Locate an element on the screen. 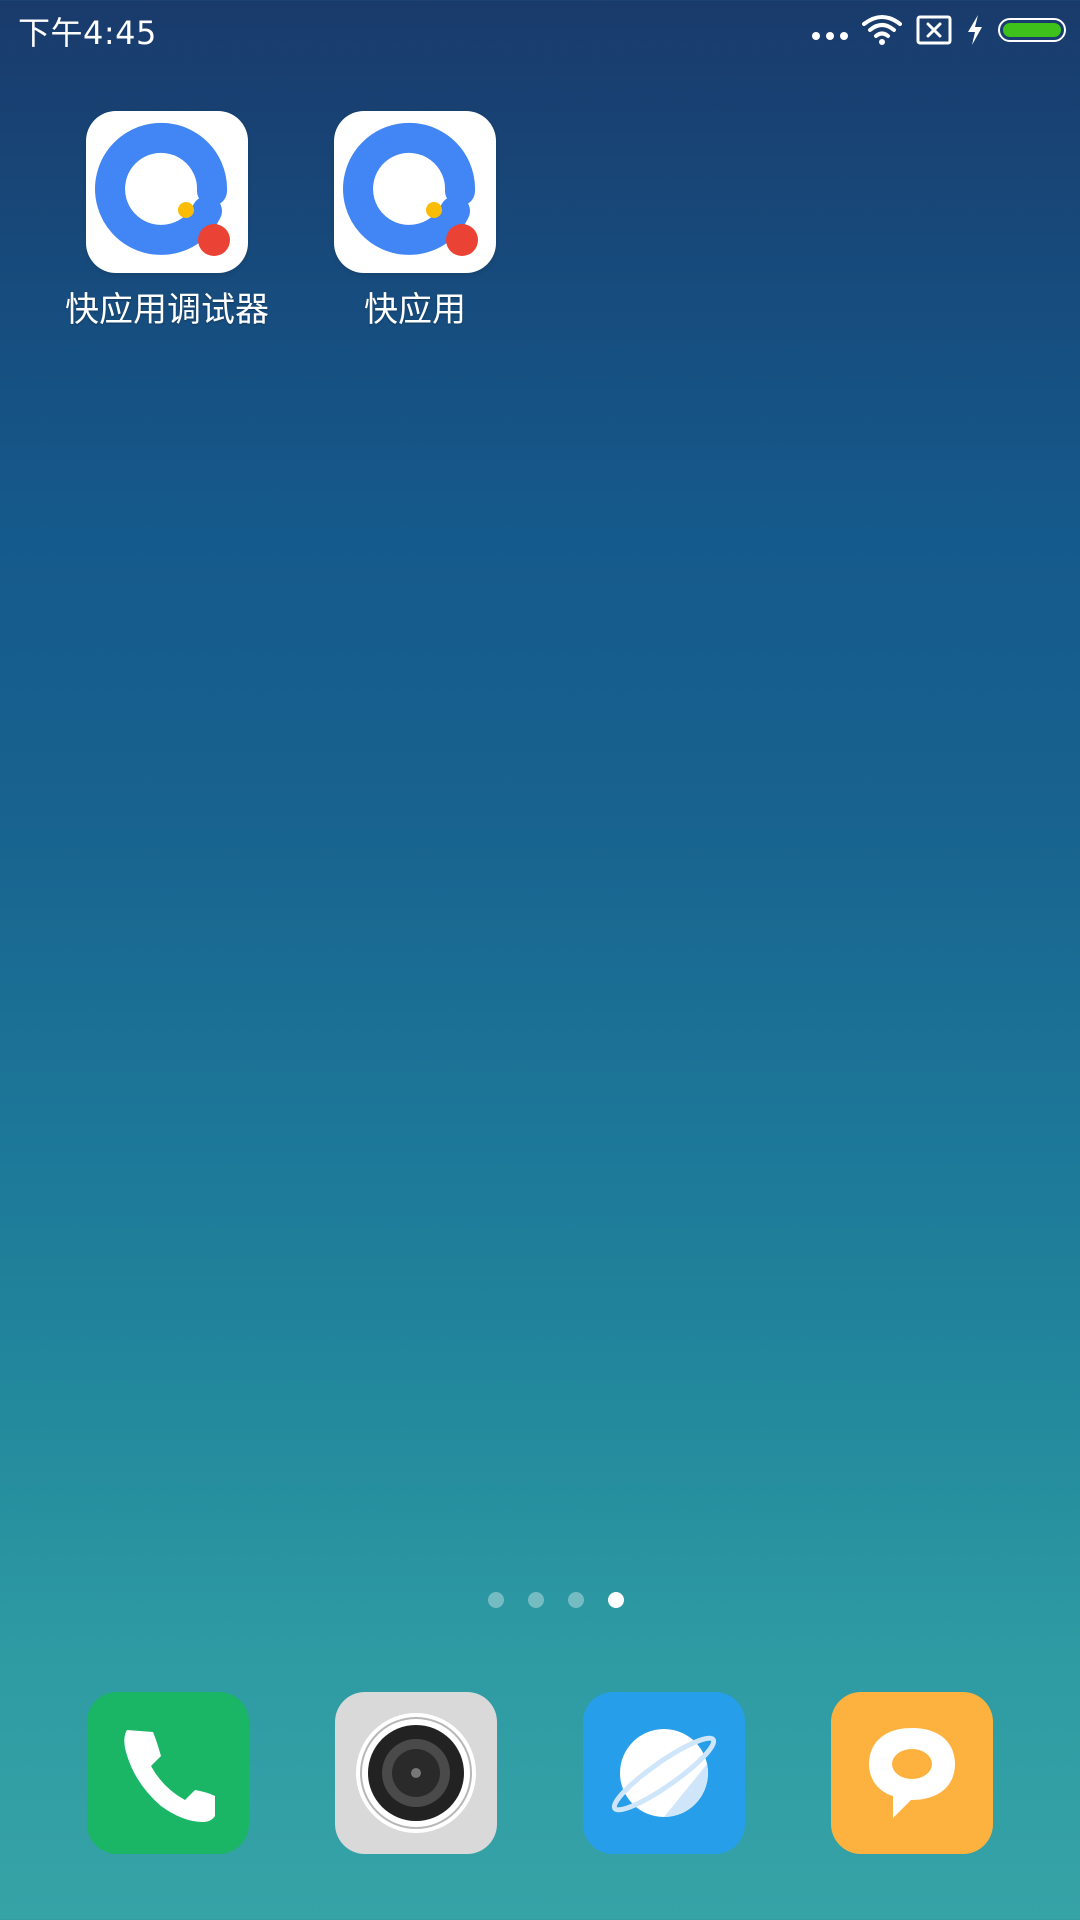 The width and height of the screenshot is (1080, 1920). dock-browser-button is located at coordinates (664, 1773).